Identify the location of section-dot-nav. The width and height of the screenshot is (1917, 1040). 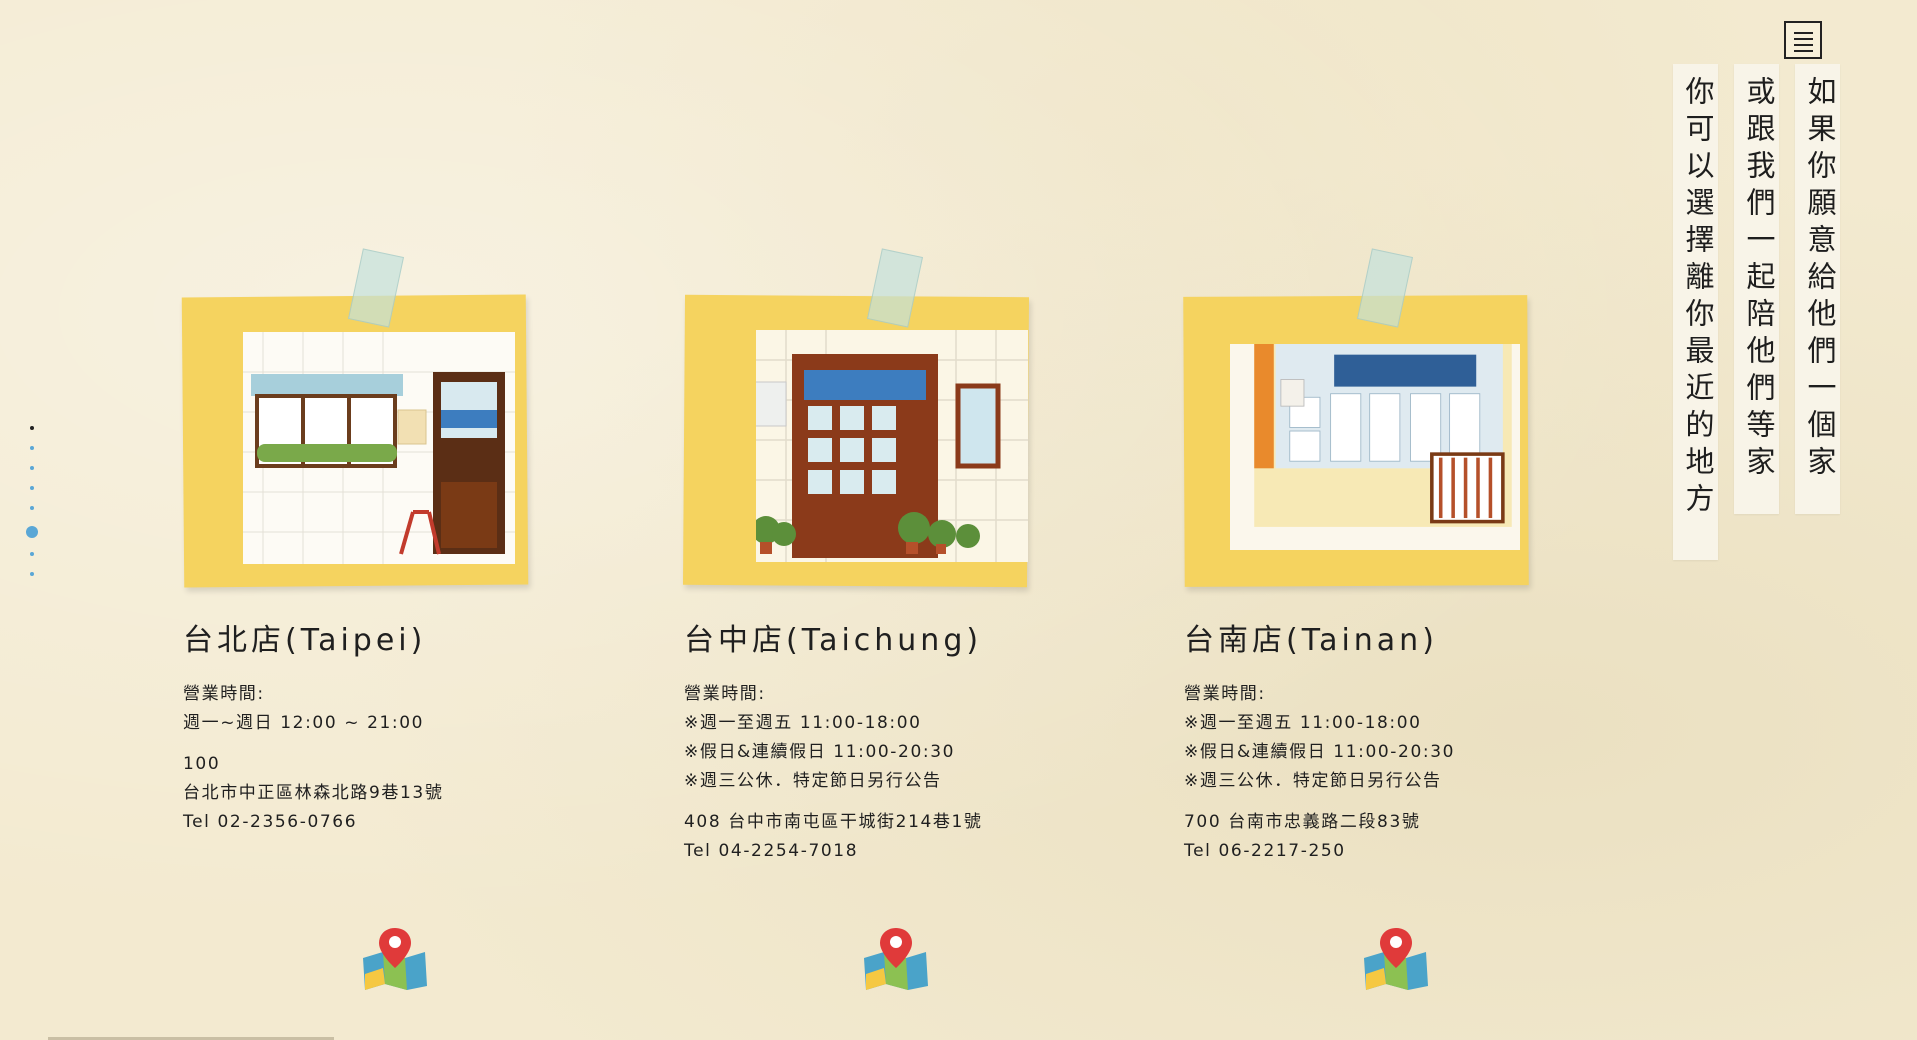
(32, 509).